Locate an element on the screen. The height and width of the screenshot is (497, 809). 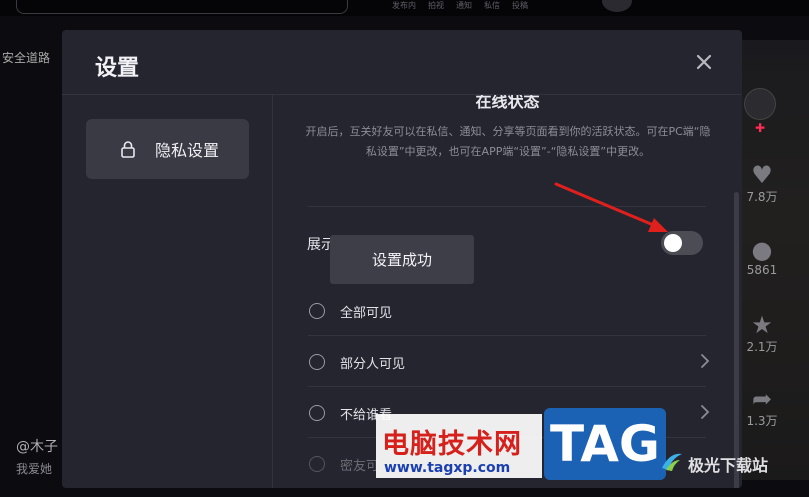
share-button: ➦ 1.3万 is located at coordinates (762, 407).